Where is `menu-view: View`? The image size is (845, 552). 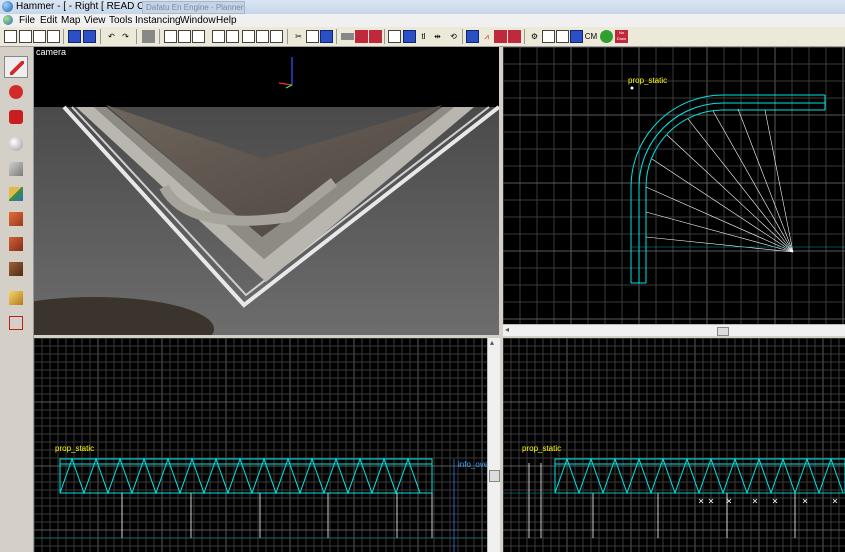 menu-view: View is located at coordinates (95, 20).